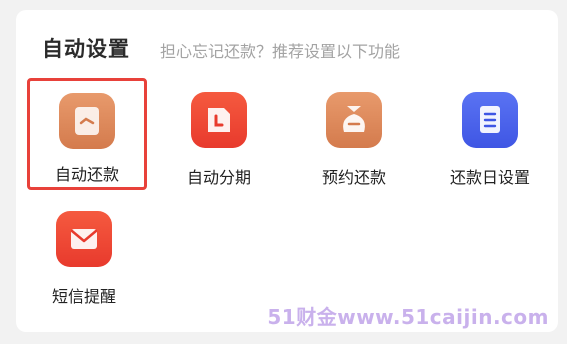  I want to click on auto-installment-button: 自动分期, so click(219, 135).